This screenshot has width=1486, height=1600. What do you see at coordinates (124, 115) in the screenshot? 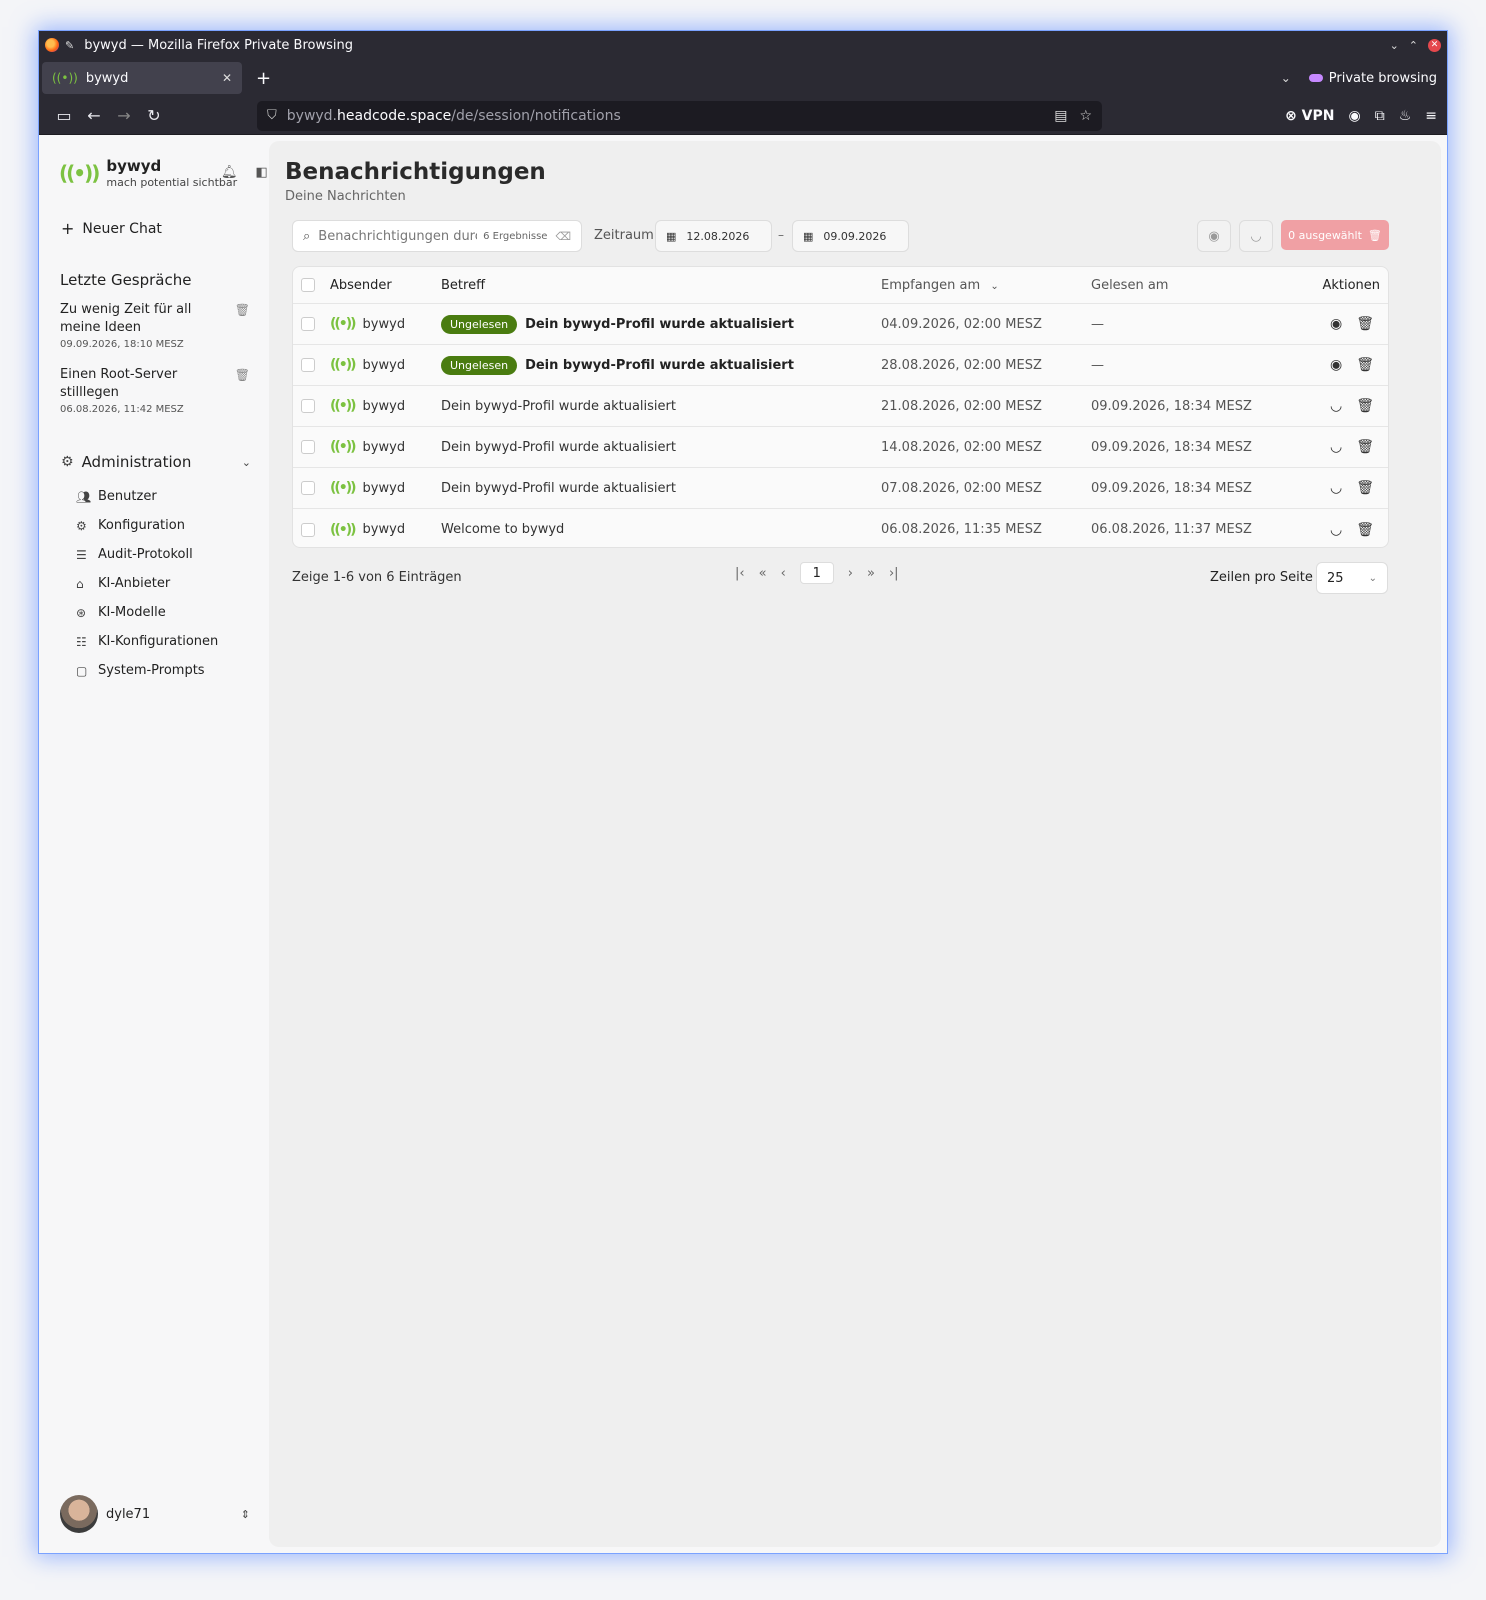
I see `forward-icon: →` at bounding box center [124, 115].